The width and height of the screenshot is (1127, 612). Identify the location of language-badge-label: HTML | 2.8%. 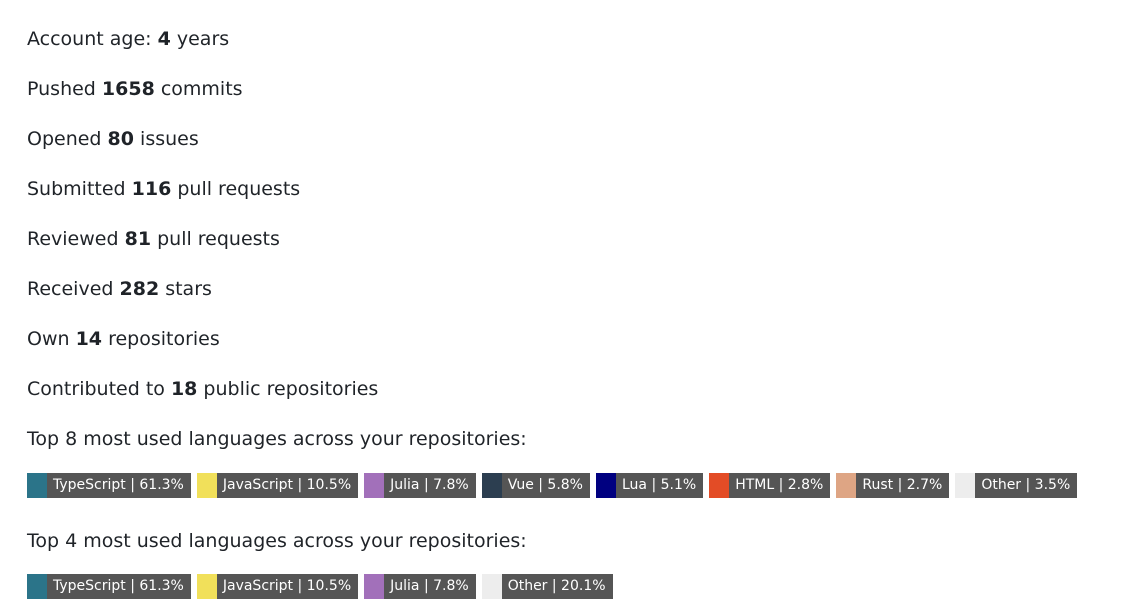
(780, 485).